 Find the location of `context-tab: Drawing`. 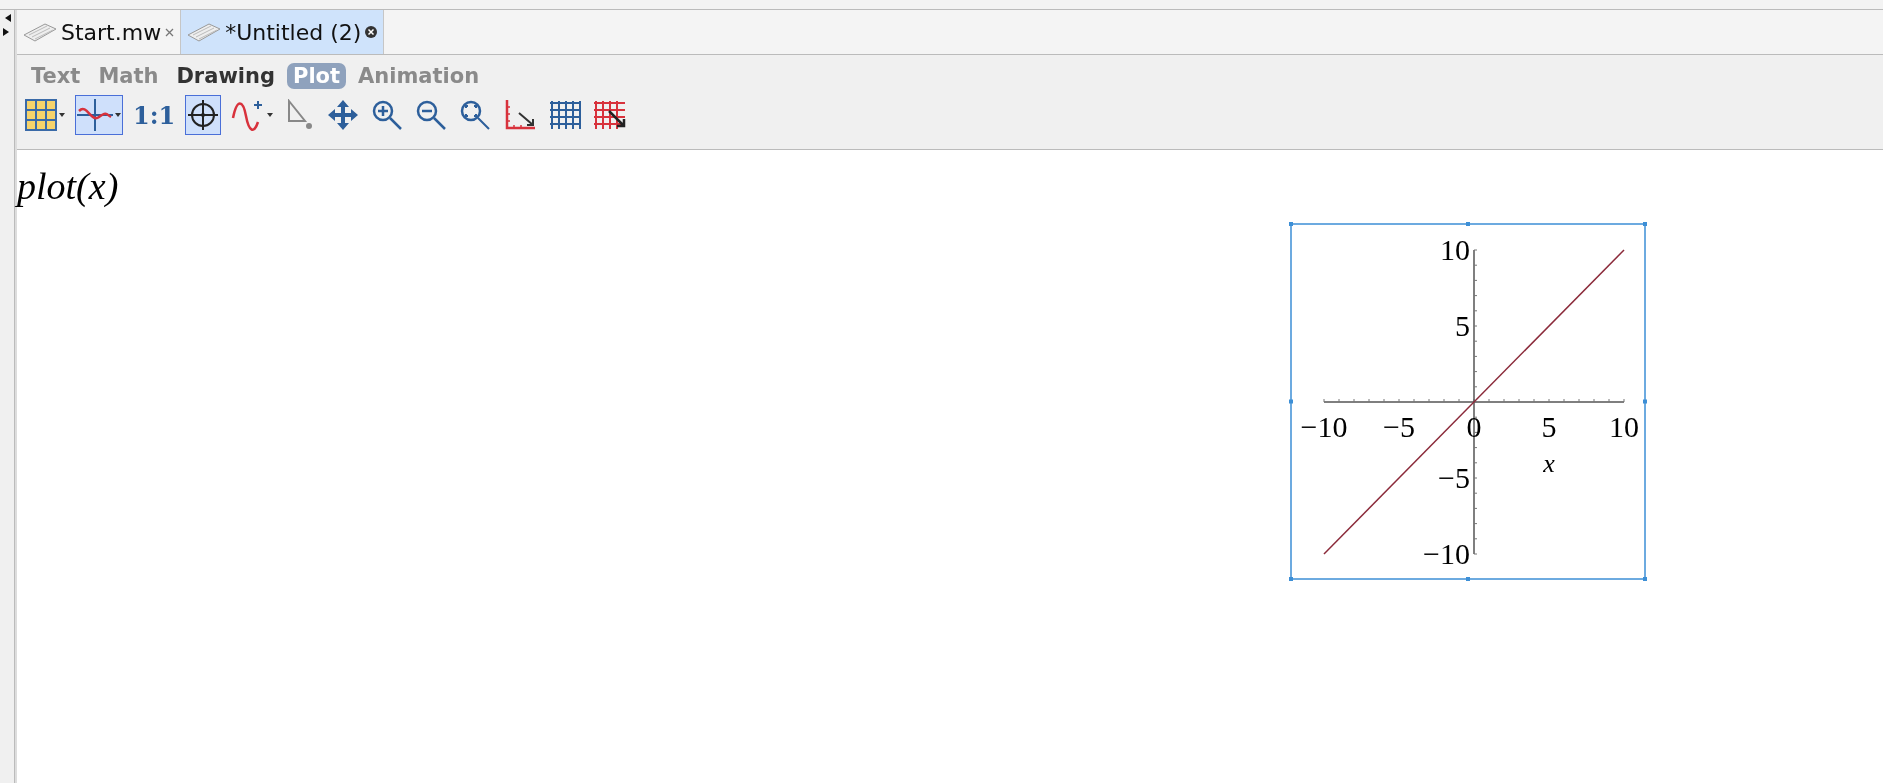

context-tab: Drawing is located at coordinates (225, 76).